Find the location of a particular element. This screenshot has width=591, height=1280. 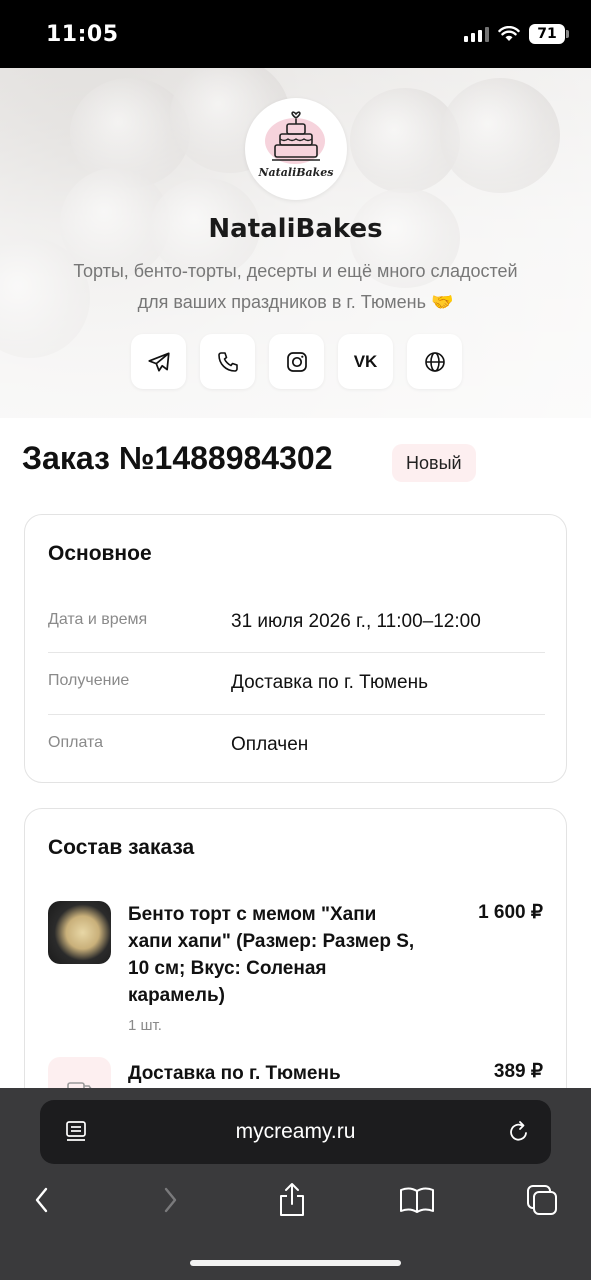

vk-button: VK is located at coordinates (365, 361).